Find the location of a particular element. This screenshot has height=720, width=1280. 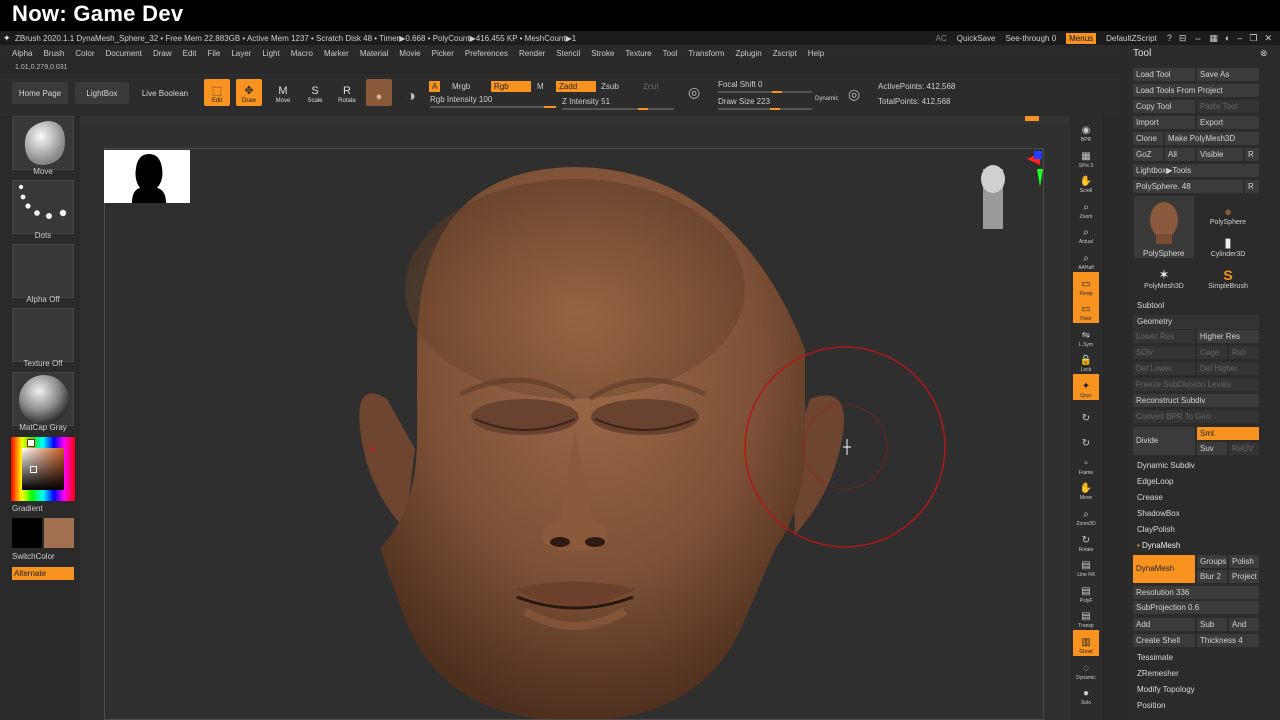

project-toggle: Project is located at coordinates (1244, 576).